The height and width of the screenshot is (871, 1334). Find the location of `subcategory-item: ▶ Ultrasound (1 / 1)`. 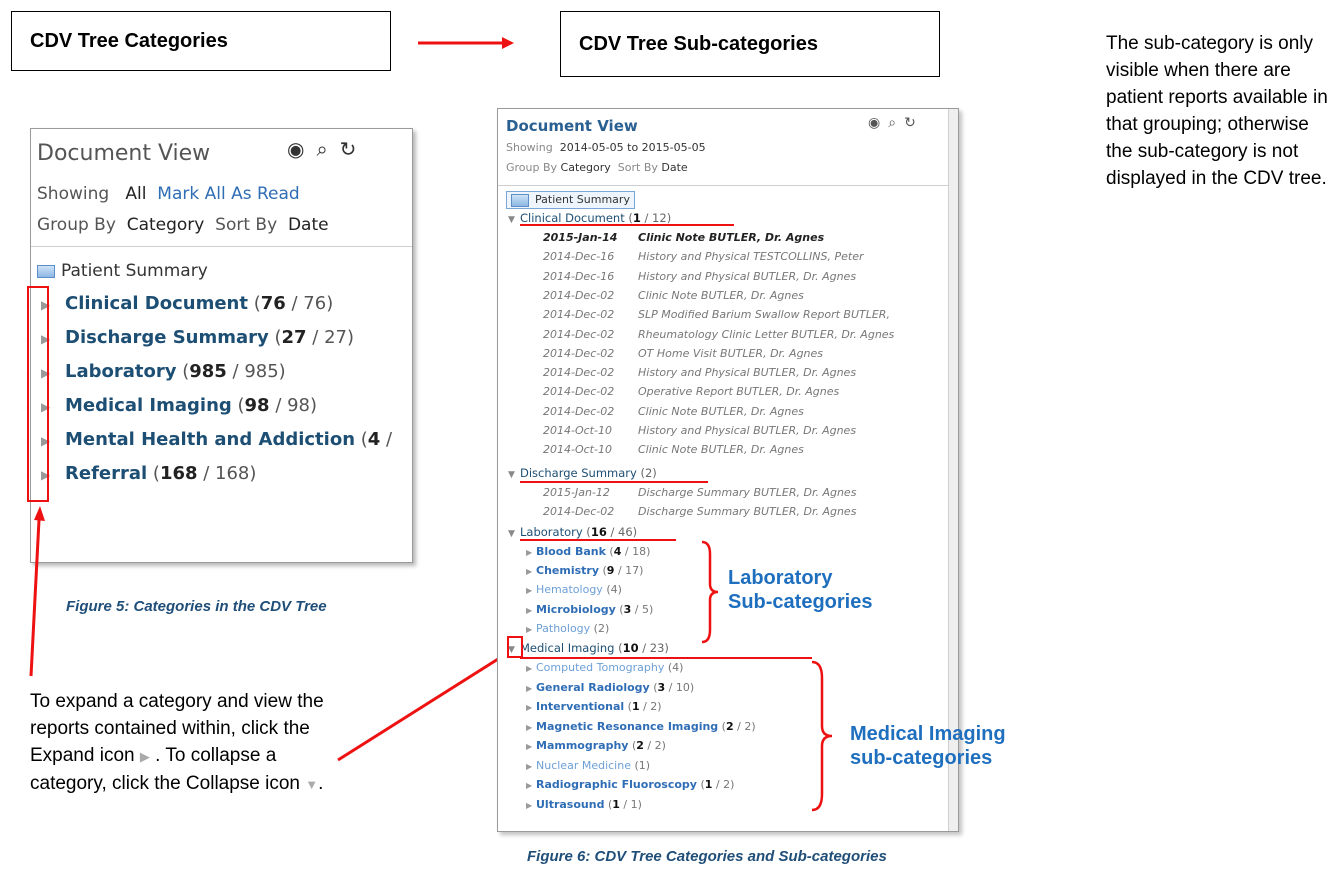

subcategory-item: ▶ Ultrasound (1 / 1) is located at coordinates (584, 804).